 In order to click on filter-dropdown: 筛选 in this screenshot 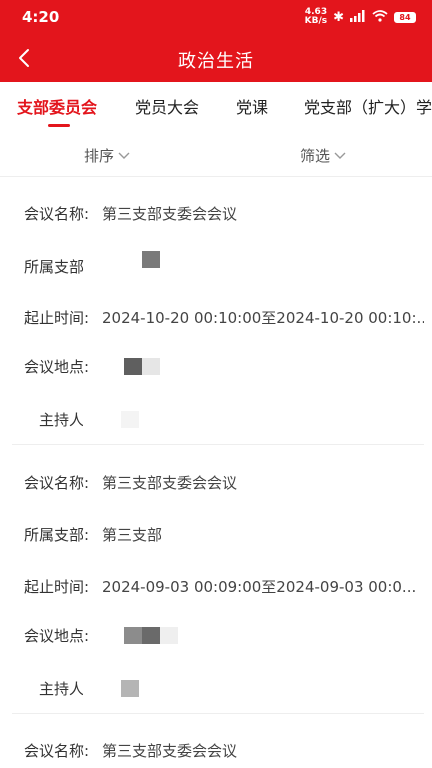, I will do `click(323, 155)`.